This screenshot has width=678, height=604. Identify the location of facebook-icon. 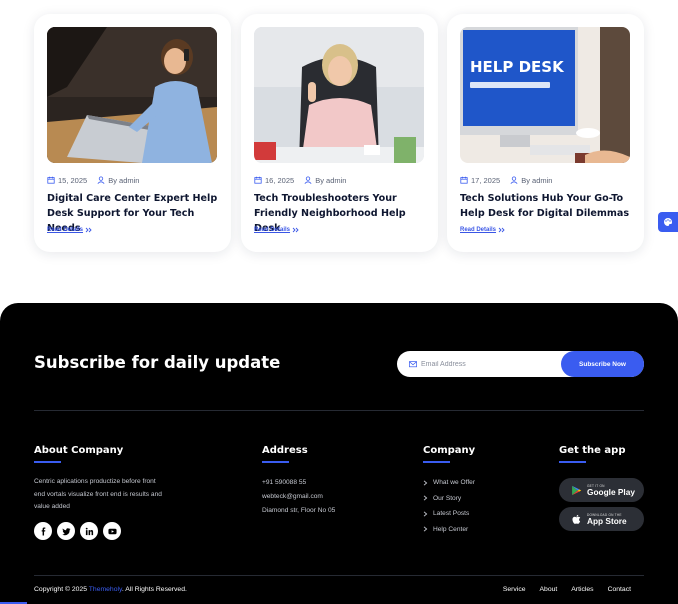
(43, 531).